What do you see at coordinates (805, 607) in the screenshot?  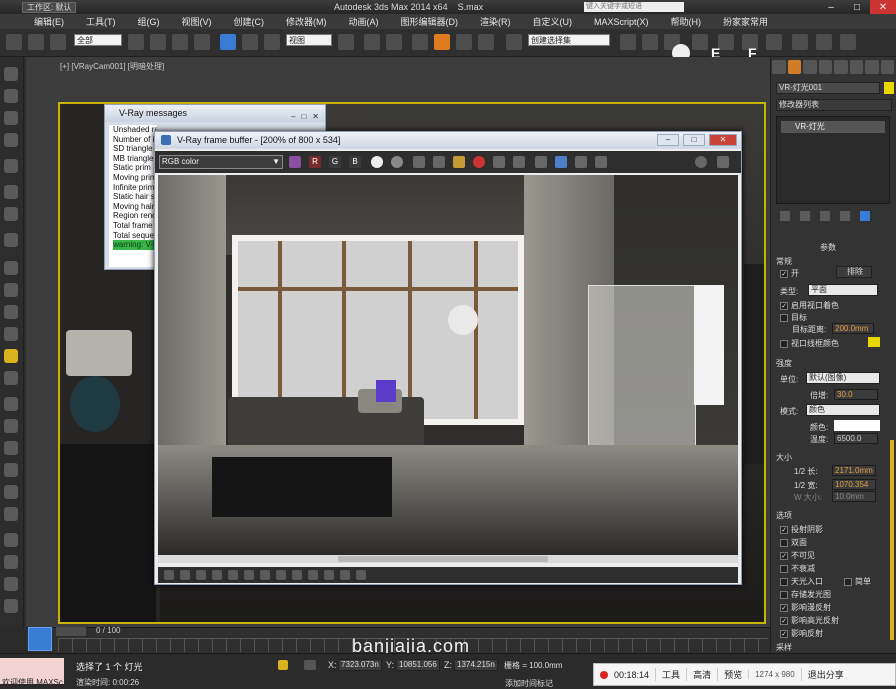 I see `option-affect-diffuse: ✓ 影响漫反射` at bounding box center [805, 607].